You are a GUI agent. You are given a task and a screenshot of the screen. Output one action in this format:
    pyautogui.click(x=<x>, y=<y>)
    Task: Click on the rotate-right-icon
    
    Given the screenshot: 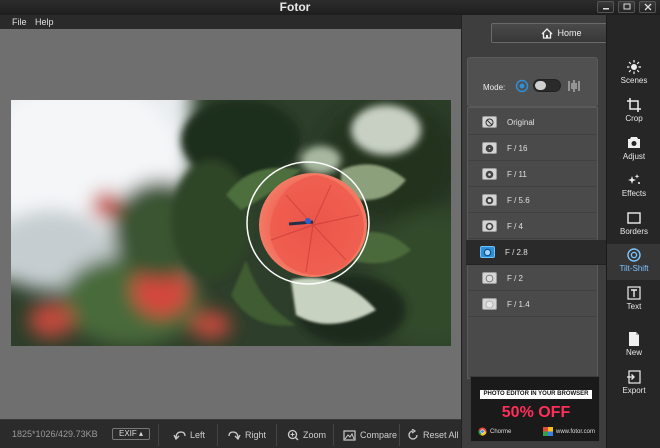 What is the action you would take?
    pyautogui.click(x=234, y=435)
    